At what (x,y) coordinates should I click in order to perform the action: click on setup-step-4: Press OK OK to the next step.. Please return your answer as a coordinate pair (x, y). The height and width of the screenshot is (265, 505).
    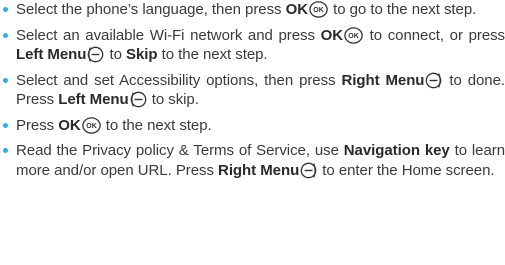
    Looking at the image, I should click on (252, 126).